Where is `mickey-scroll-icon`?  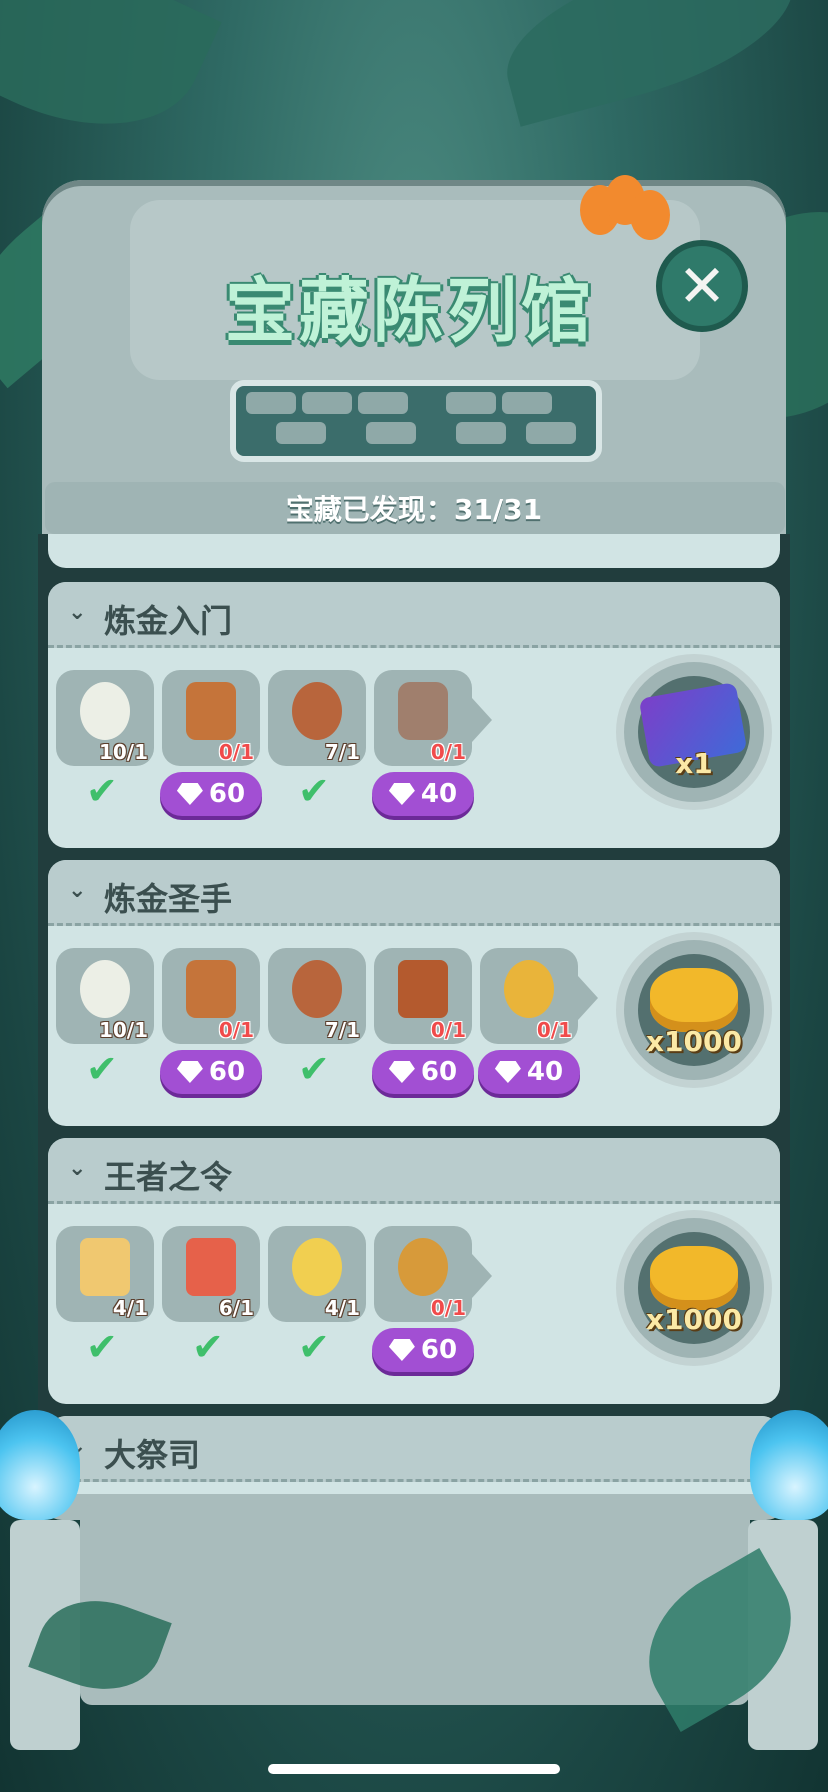
mickey-scroll-icon is located at coordinates (211, 1267).